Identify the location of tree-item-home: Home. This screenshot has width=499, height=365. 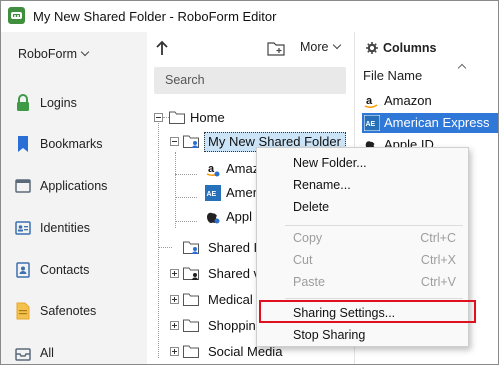
(252, 118).